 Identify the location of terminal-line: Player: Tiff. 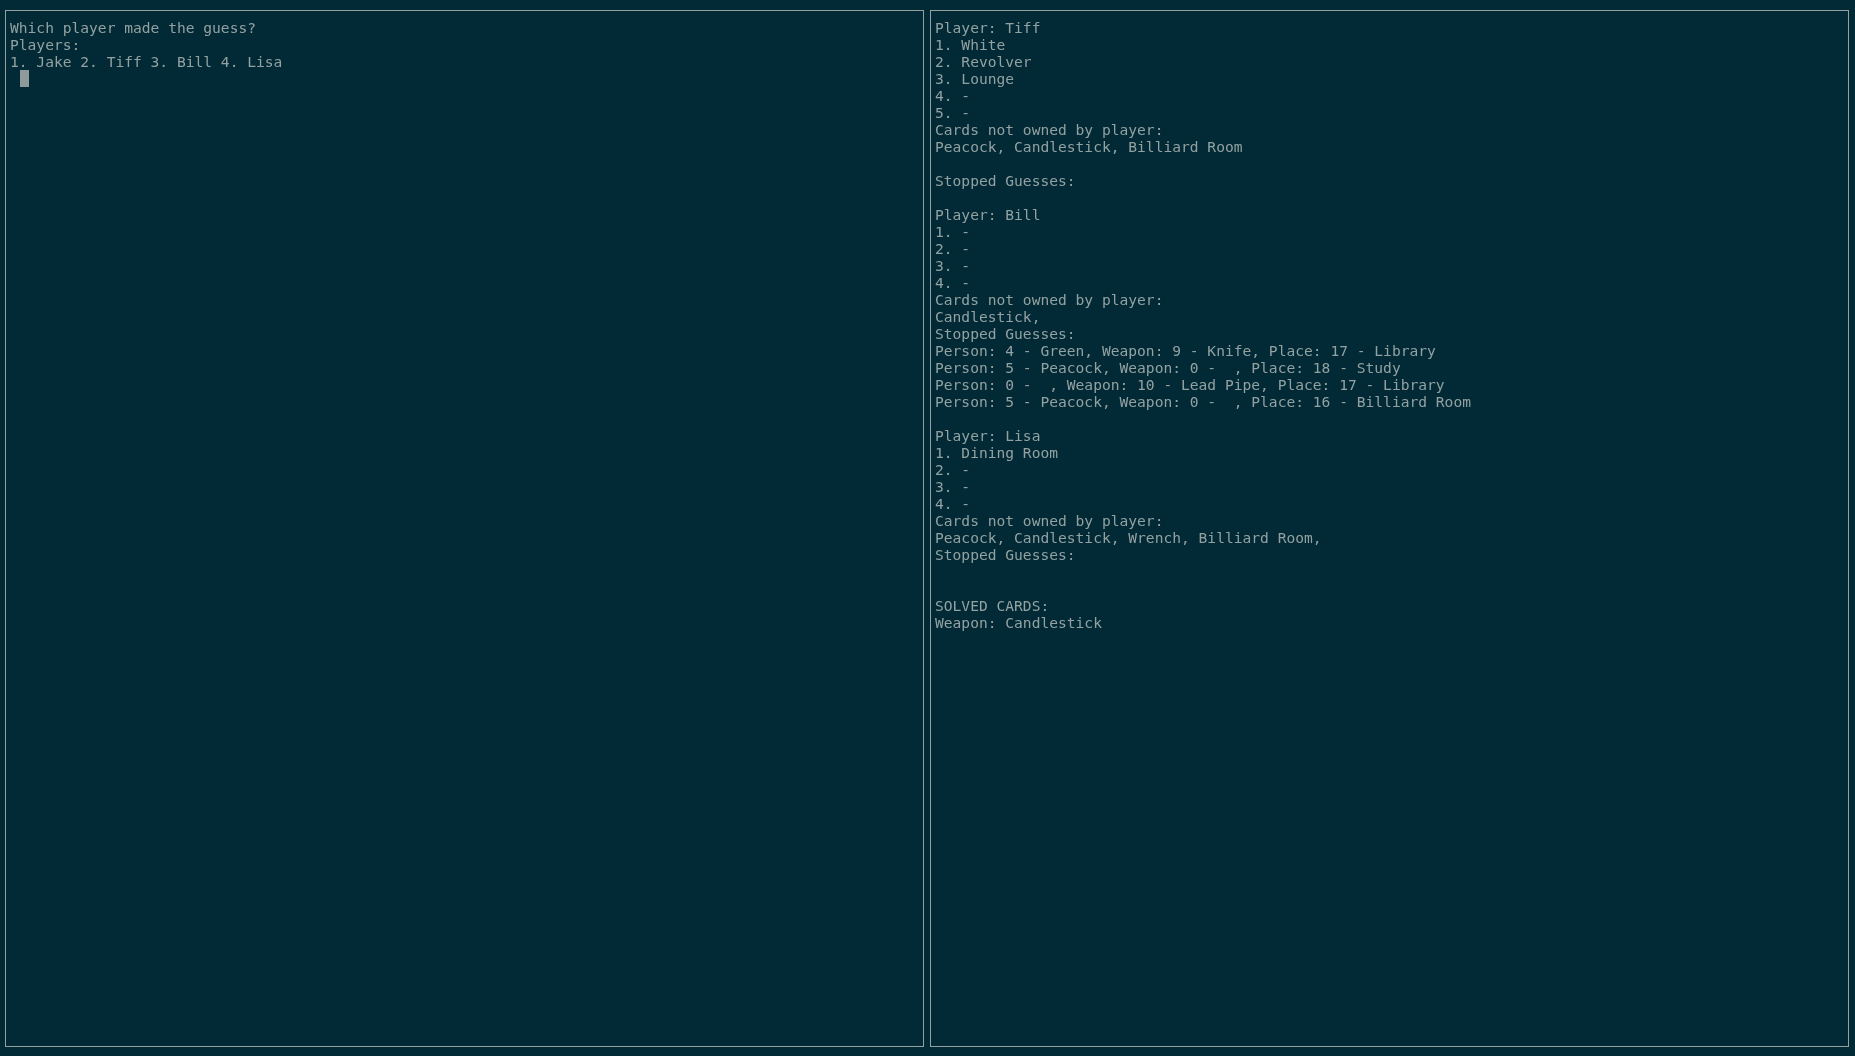
(988, 27).